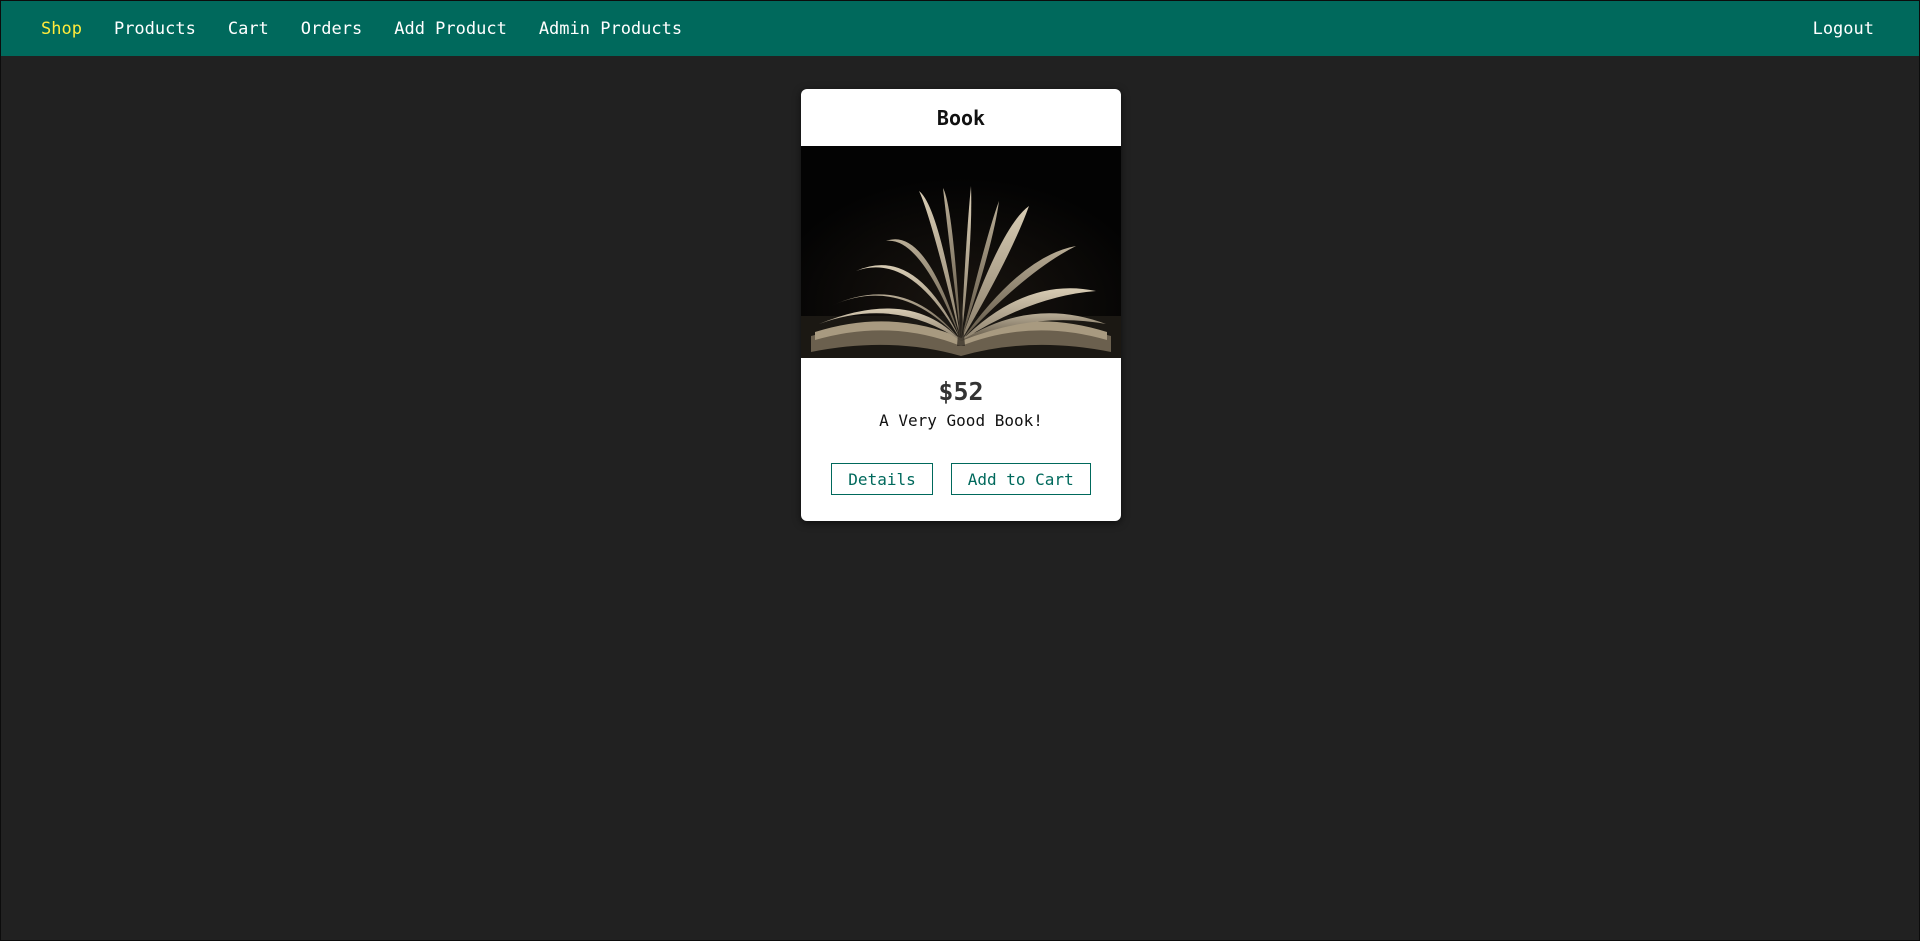 Image resolution: width=1920 pixels, height=941 pixels. Describe the element at coordinates (61, 29) in the screenshot. I see `nav-item-shop: Shop` at that location.